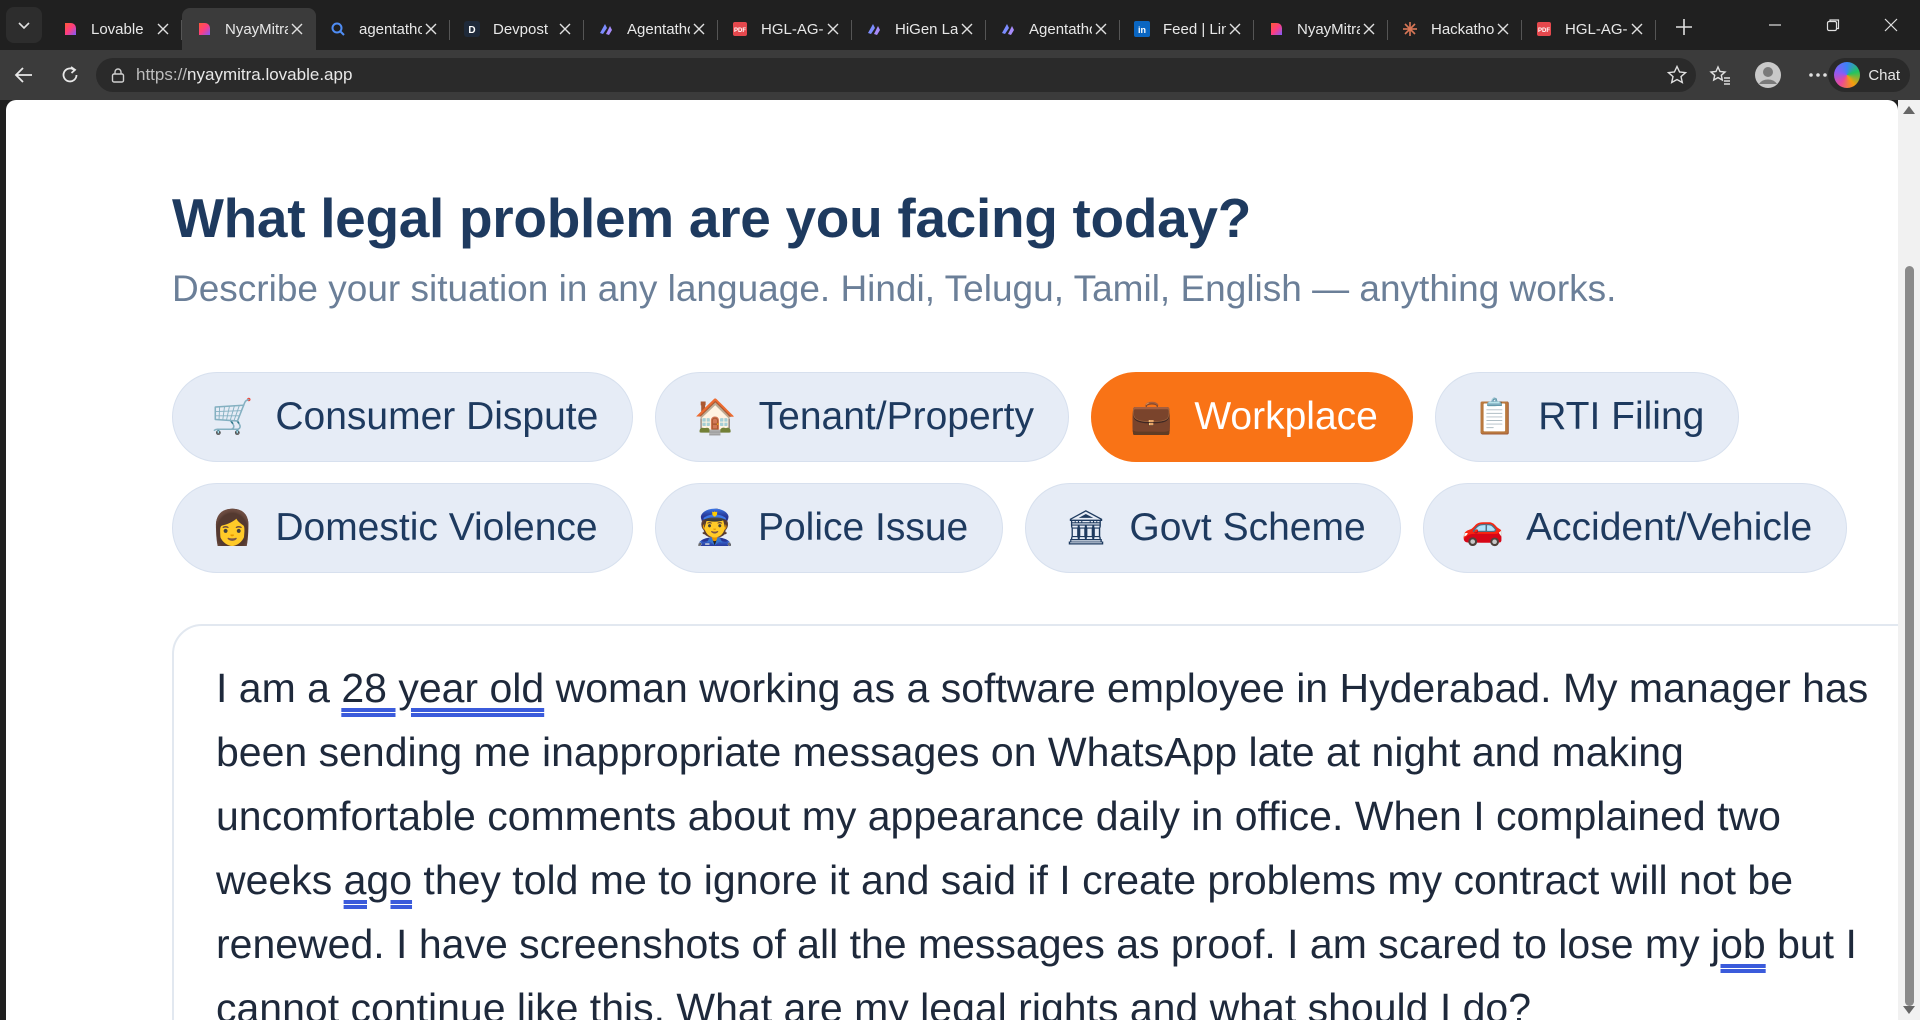  What do you see at coordinates (1869, 75) in the screenshot?
I see `copilot-chat-button: Chat` at bounding box center [1869, 75].